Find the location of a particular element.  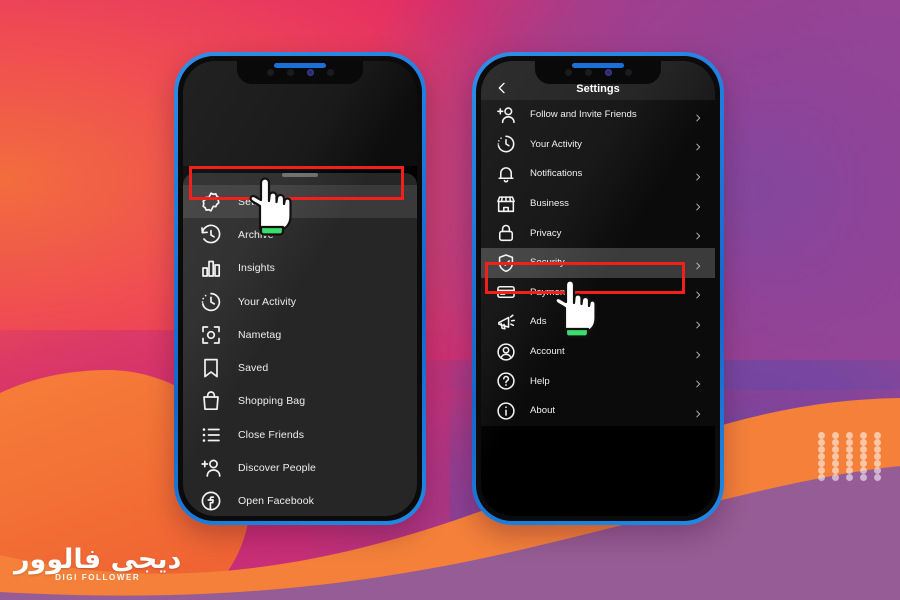

menu-item-open-facebook: Open Facebook is located at coordinates (300, 500).